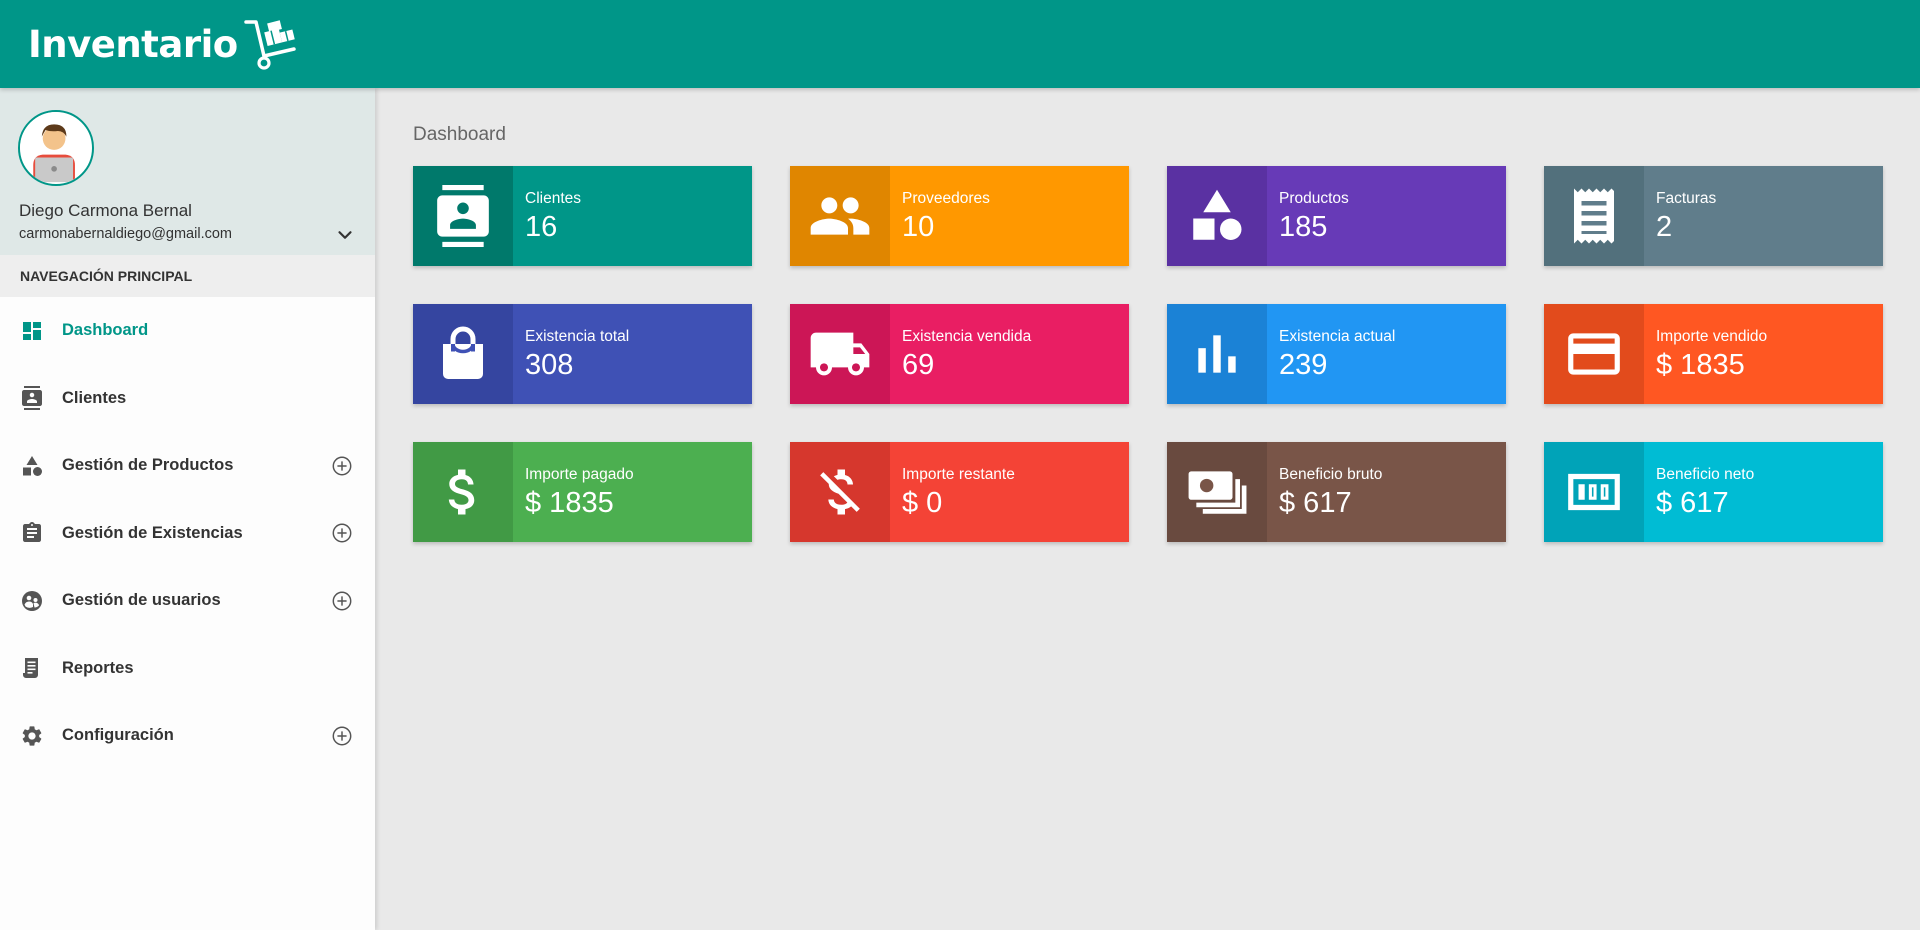 The width and height of the screenshot is (1920, 930). I want to click on card-body: Productos 185, so click(1386, 216).